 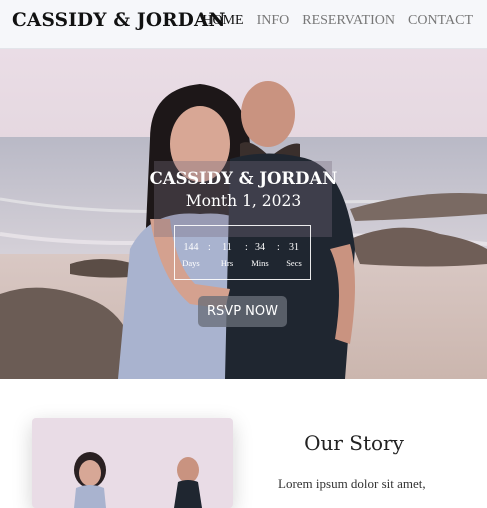 What do you see at coordinates (294, 247) in the screenshot?
I see `countdown-secs-value: 31` at bounding box center [294, 247].